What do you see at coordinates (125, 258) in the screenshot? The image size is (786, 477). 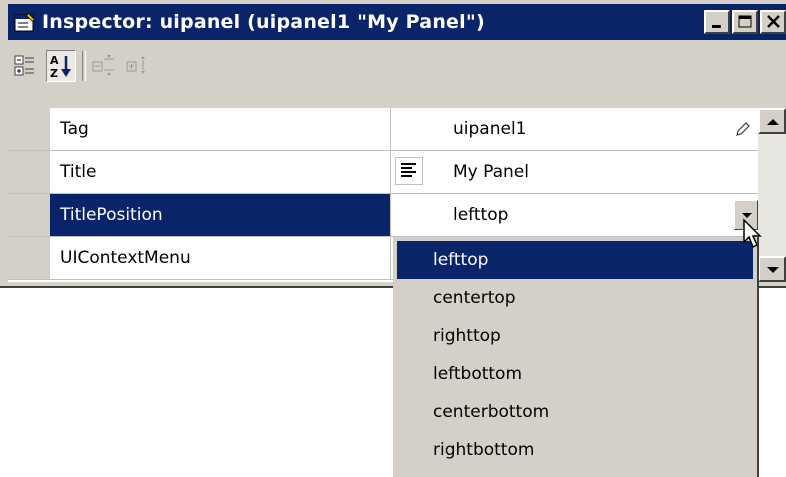 I see `property-name: UIContextMenu` at bounding box center [125, 258].